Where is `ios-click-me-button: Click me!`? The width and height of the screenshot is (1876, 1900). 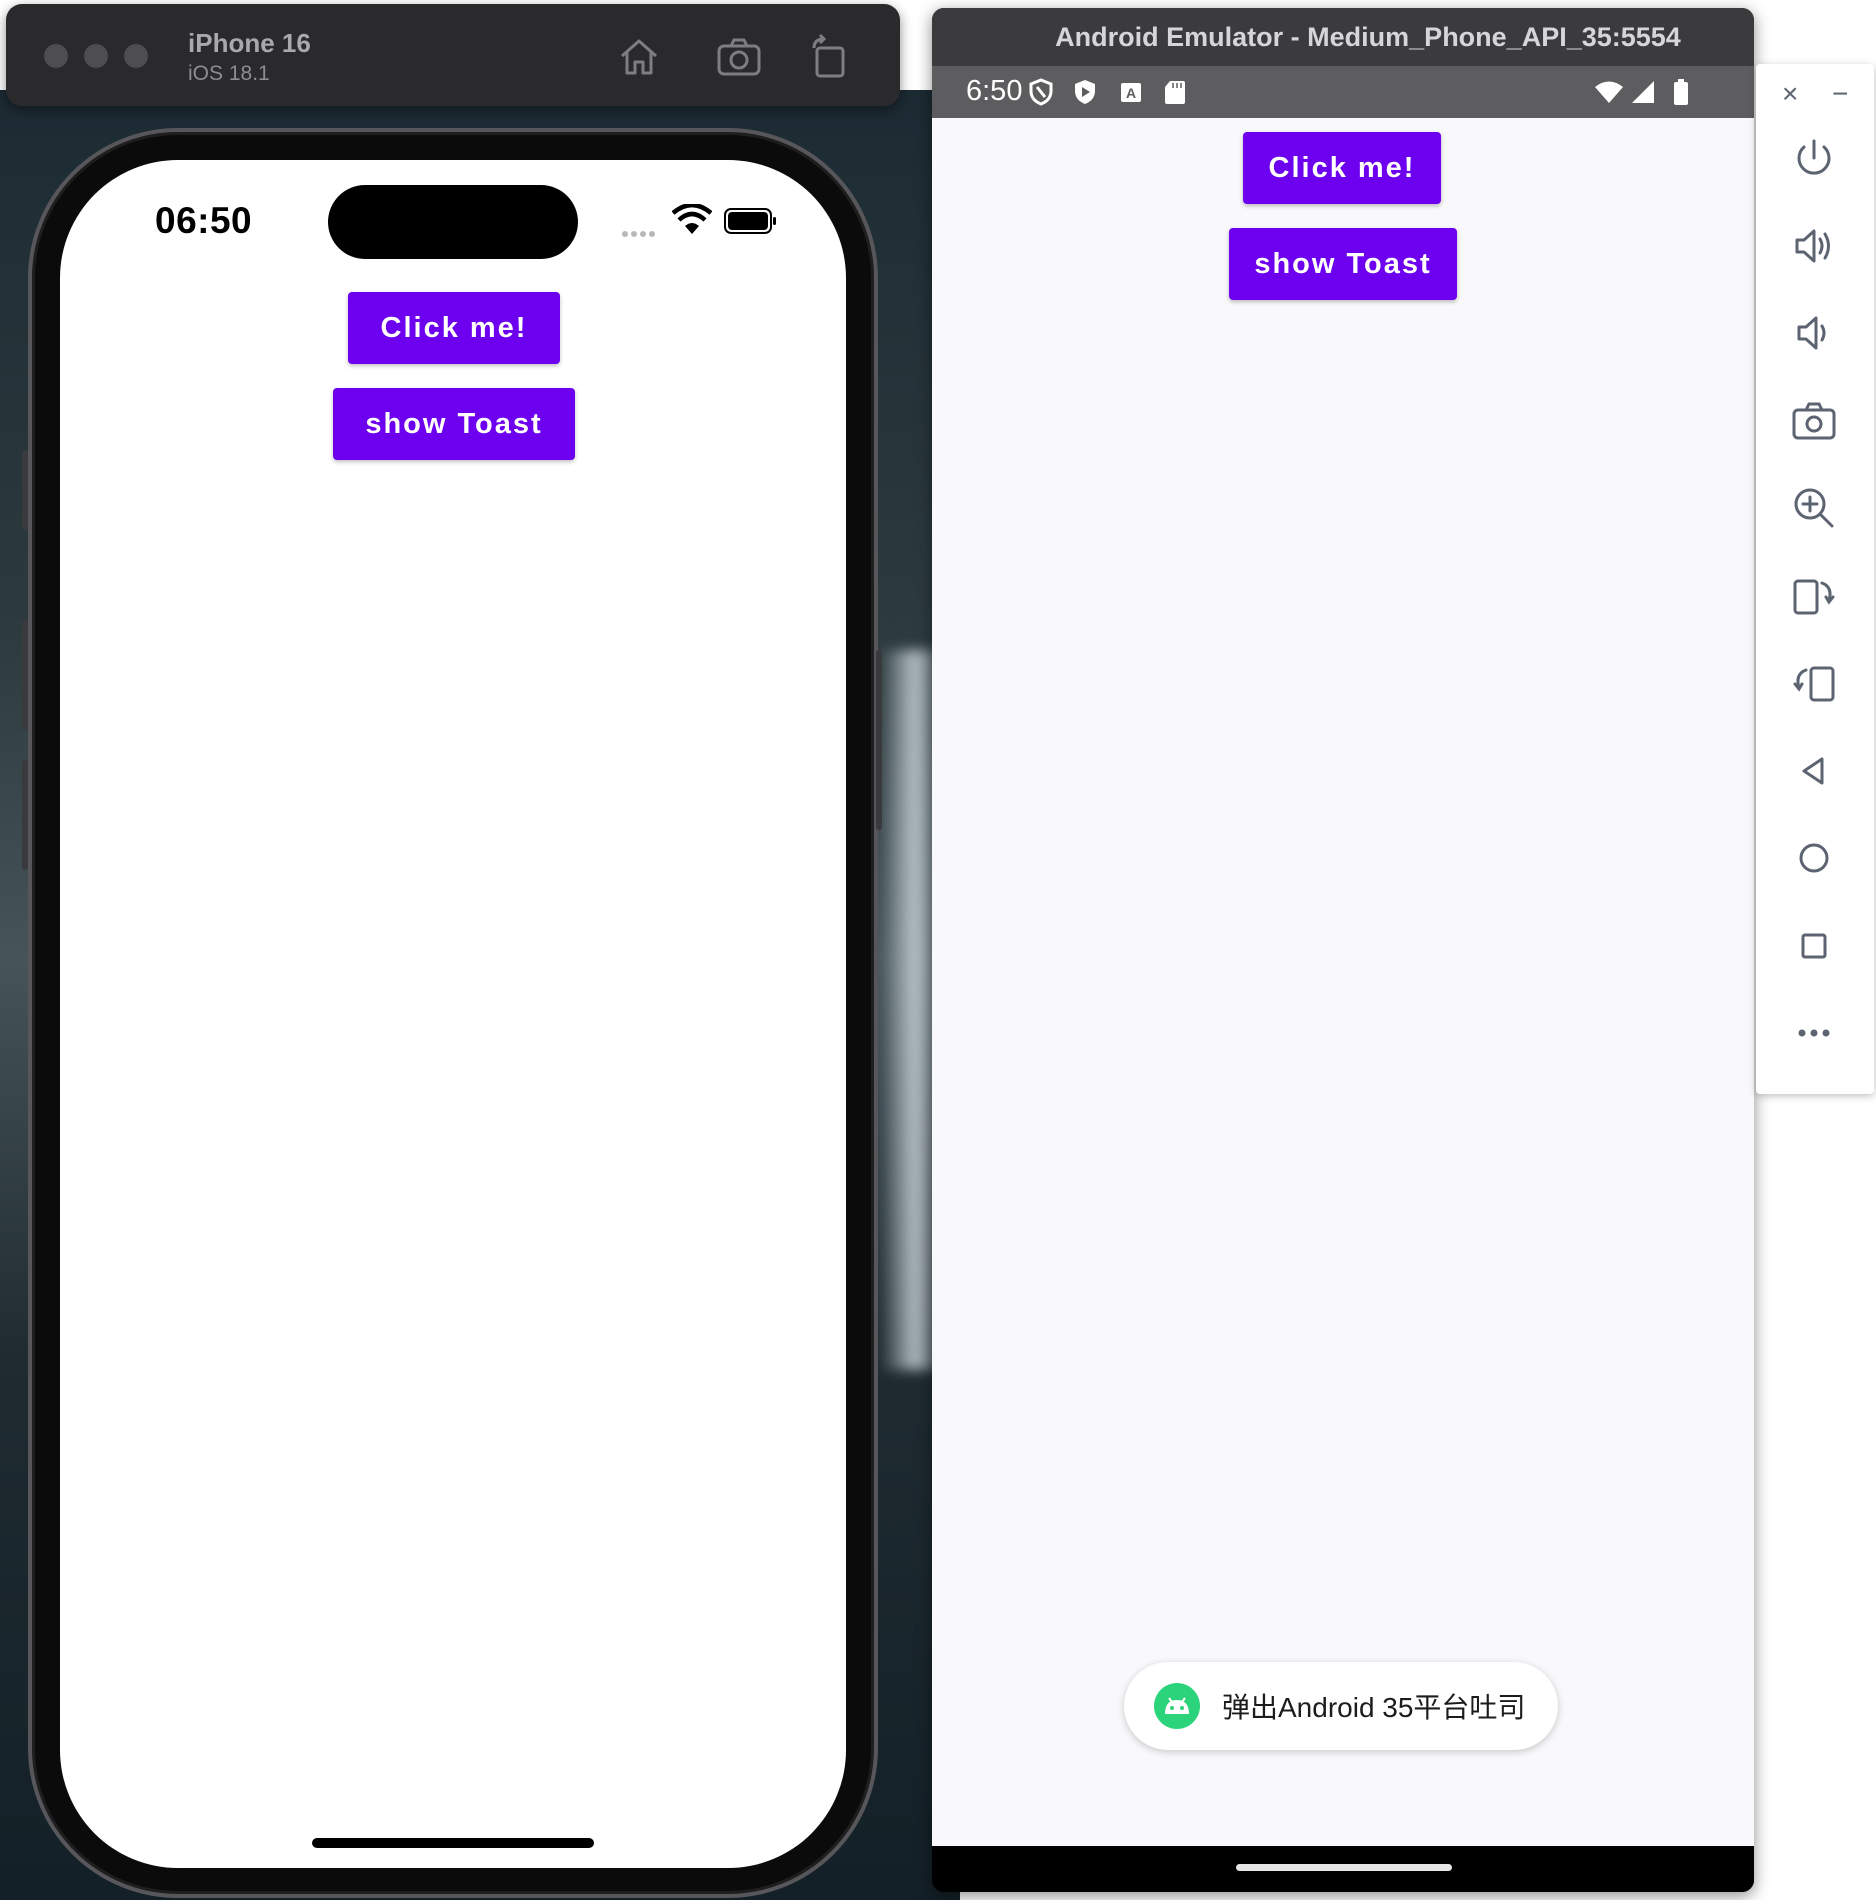 ios-click-me-button: Click me! is located at coordinates (454, 328).